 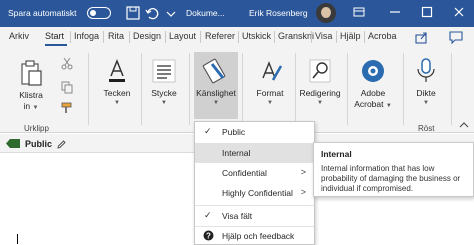 I want to click on sensitivity-label: Känslighet, so click(x=216, y=93).